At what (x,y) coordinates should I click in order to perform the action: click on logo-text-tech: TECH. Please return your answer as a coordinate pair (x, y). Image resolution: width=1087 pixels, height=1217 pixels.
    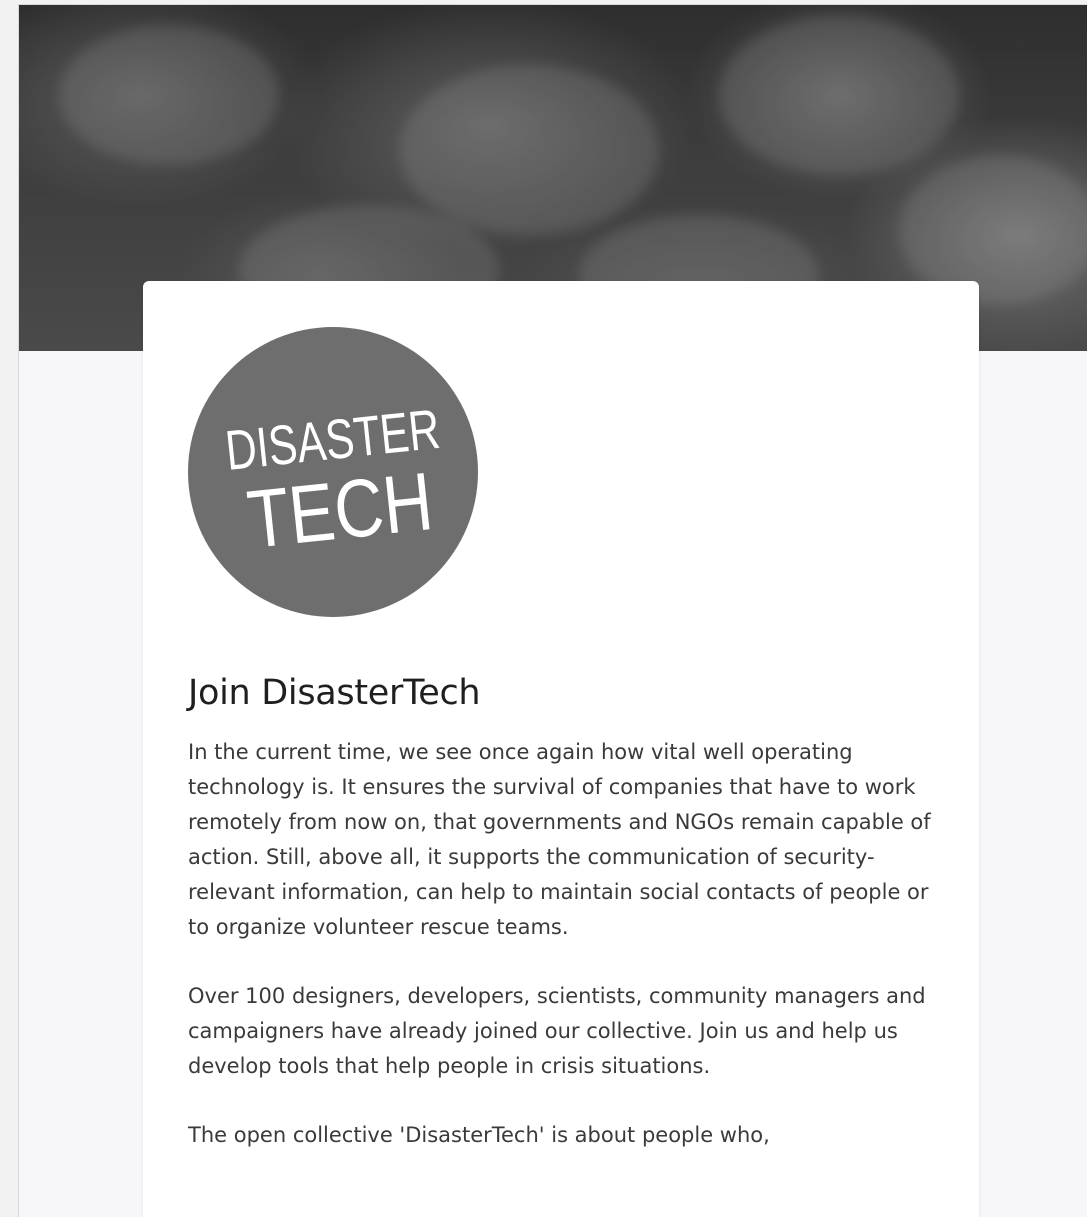
    Looking at the image, I should click on (339, 511).